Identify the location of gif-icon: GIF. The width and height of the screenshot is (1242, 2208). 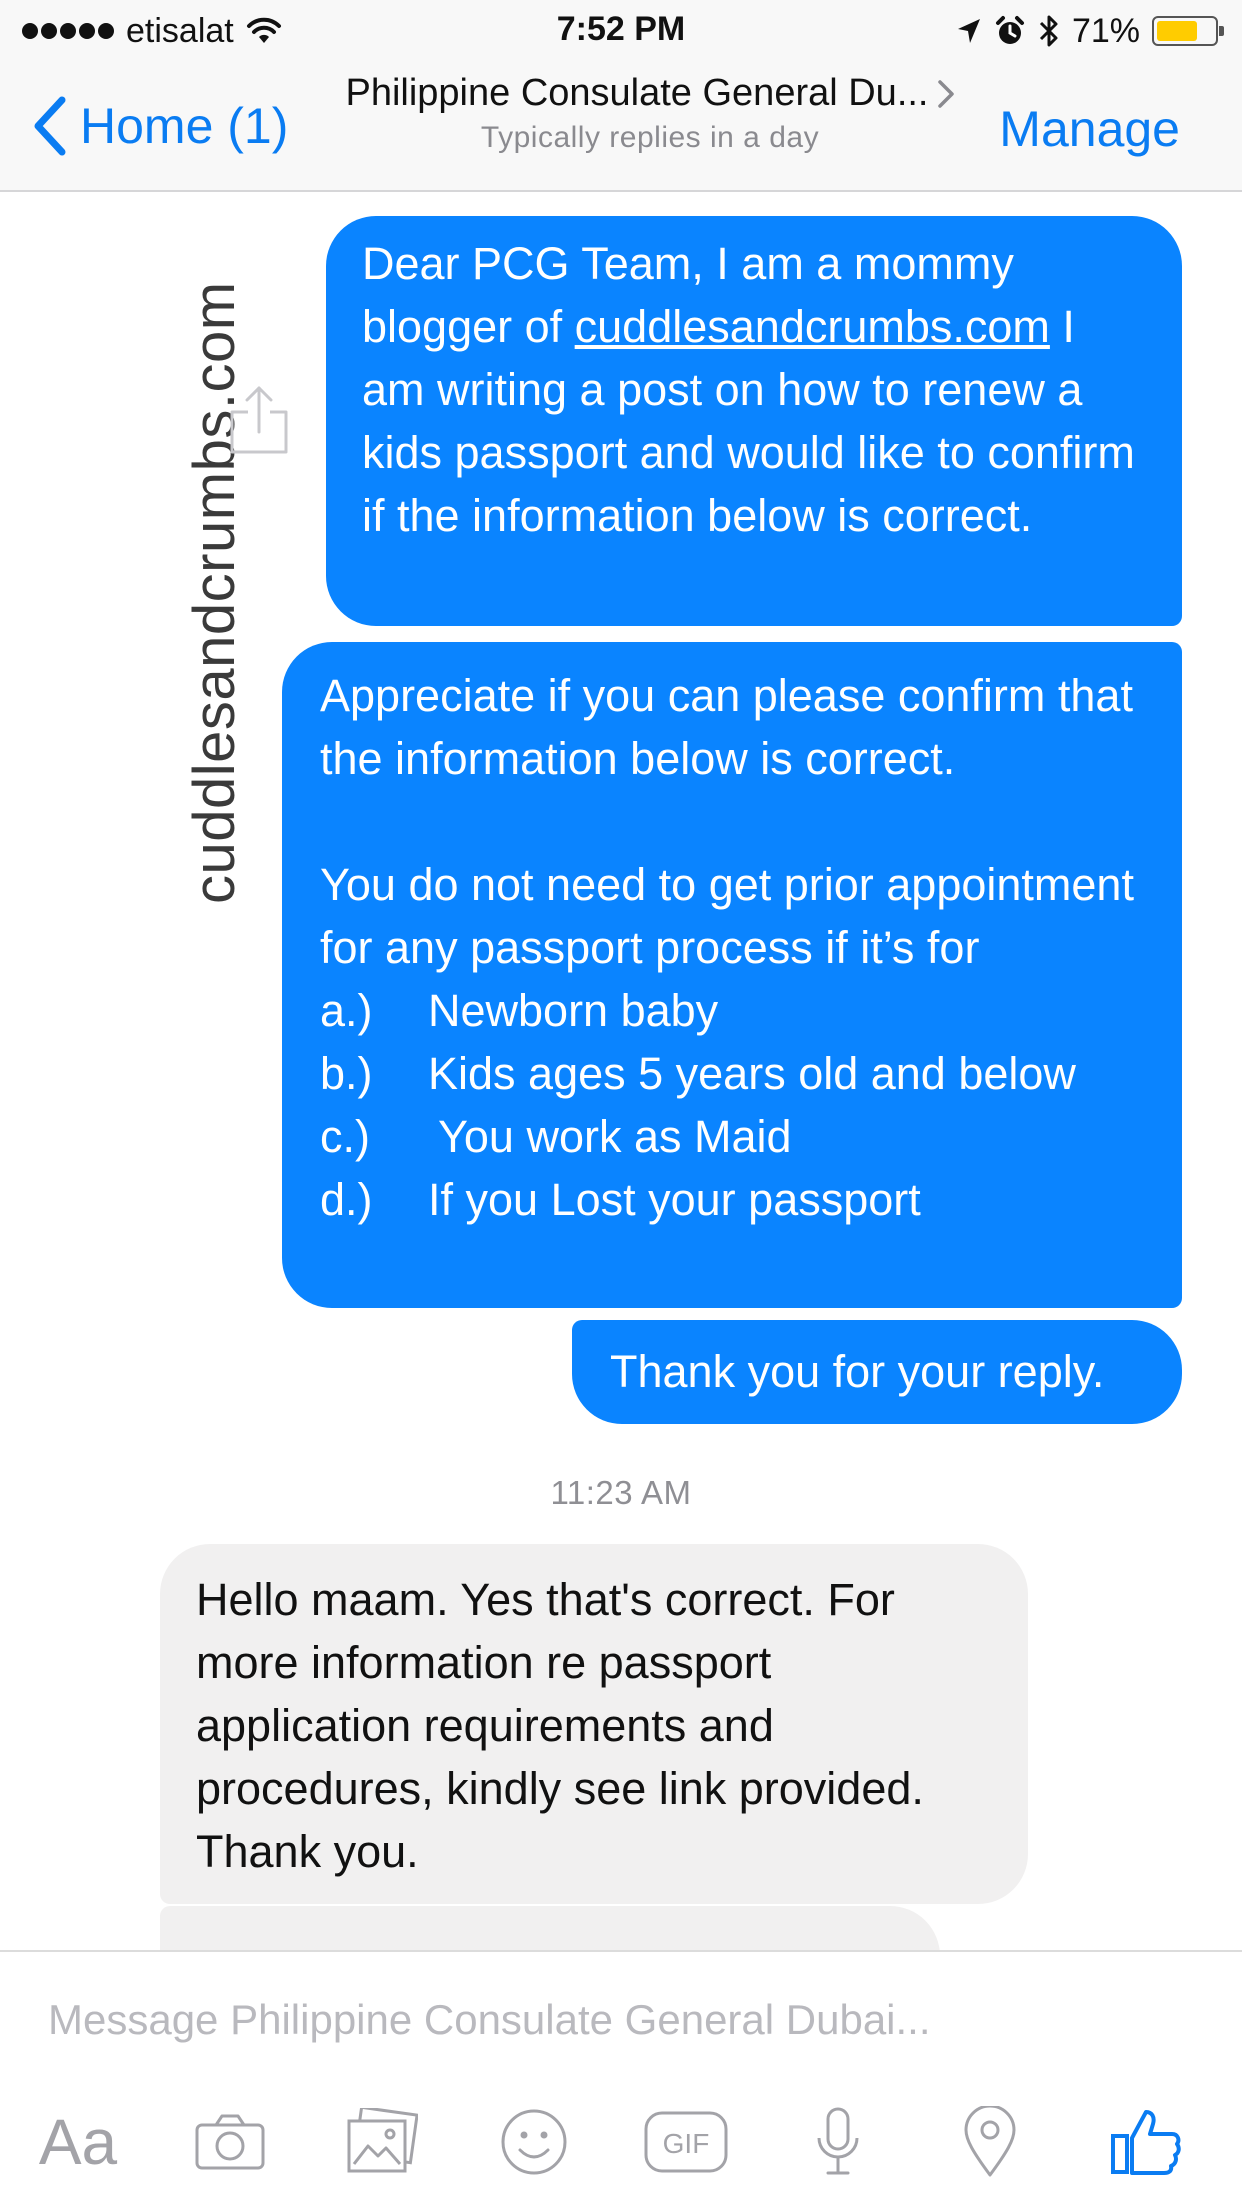
(686, 2142).